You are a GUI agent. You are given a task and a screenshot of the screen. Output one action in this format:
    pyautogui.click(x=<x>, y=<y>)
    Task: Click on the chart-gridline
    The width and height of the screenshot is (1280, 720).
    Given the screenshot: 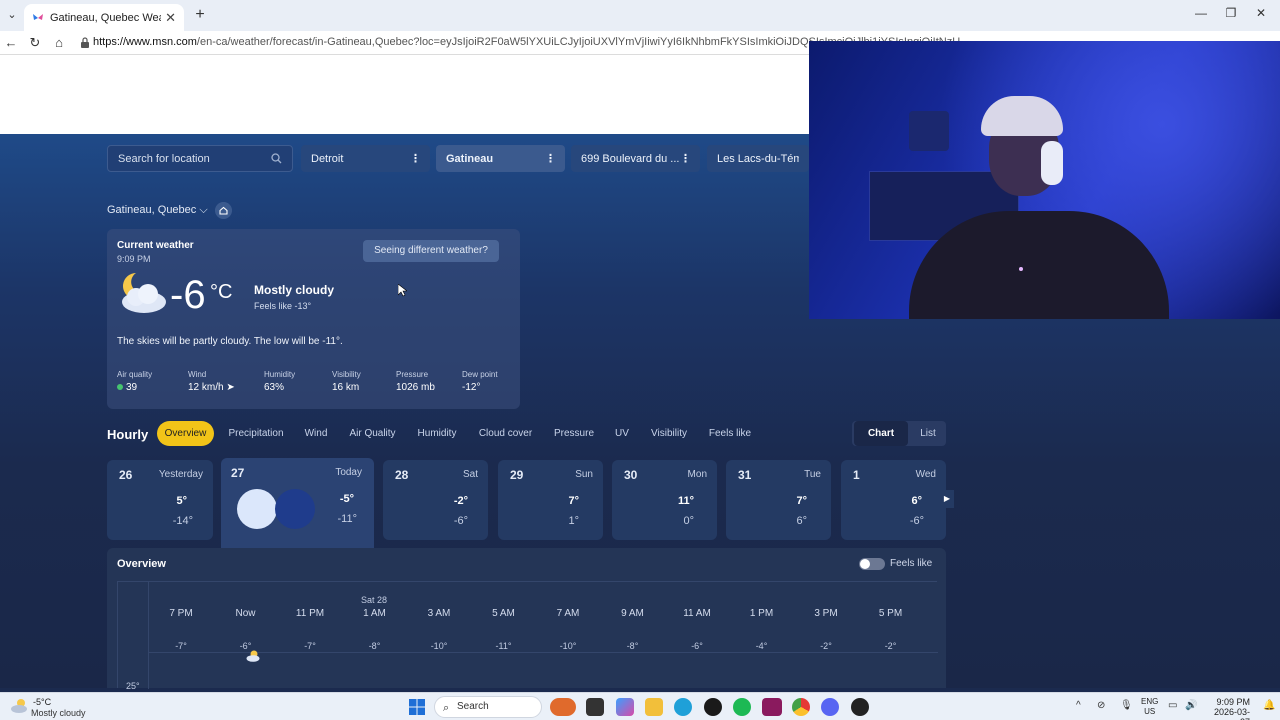 What is the action you would take?
    pyautogui.click(x=148, y=635)
    